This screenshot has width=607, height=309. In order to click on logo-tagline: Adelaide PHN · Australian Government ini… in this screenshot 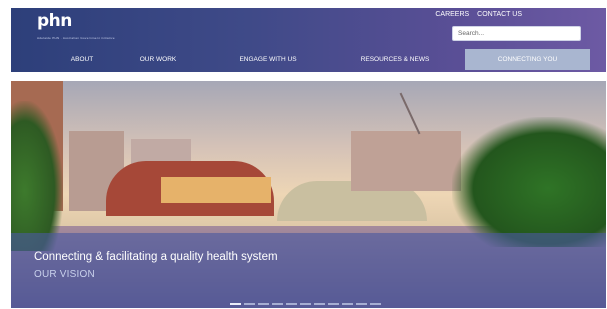, I will do `click(76, 38)`.